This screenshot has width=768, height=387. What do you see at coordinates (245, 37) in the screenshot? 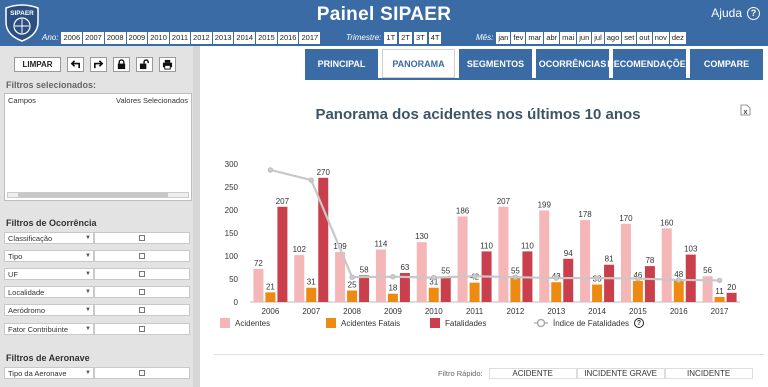
I see `year-chip: 2014` at bounding box center [245, 37].